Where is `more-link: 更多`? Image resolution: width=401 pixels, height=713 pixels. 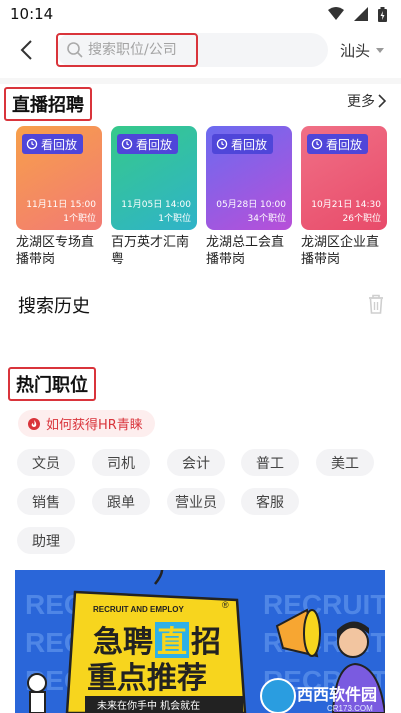 more-link: 更多 is located at coordinates (367, 101).